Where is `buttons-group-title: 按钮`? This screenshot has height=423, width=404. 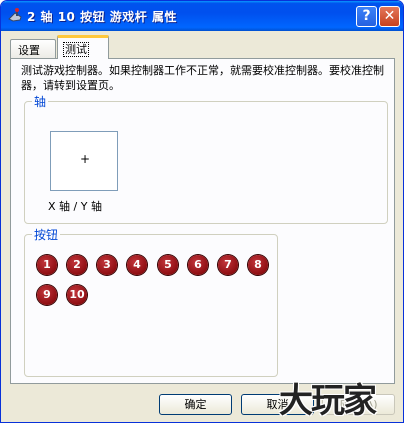 buttons-group-title: 按钮 is located at coordinates (46, 234).